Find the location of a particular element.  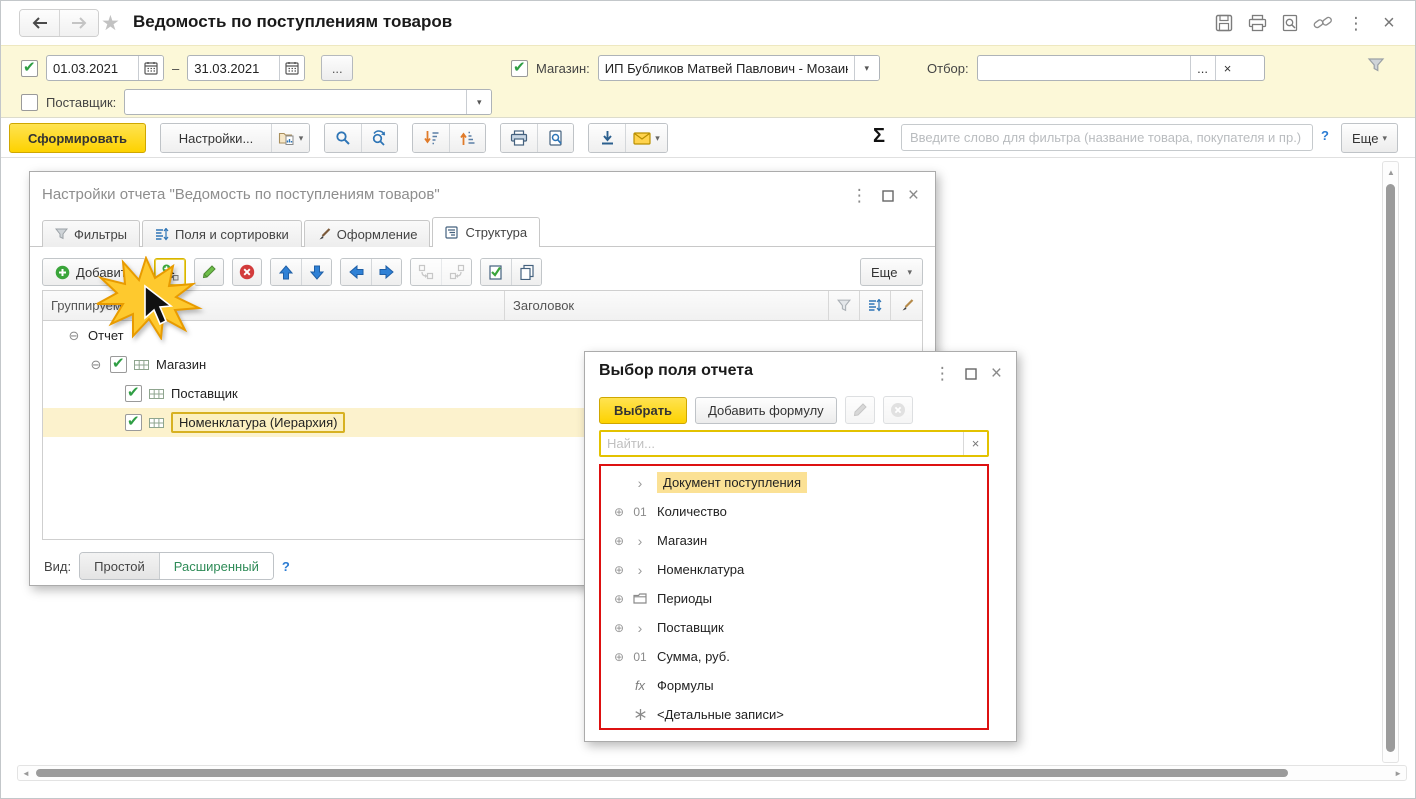

print-preview-button is located at coordinates (555, 138).